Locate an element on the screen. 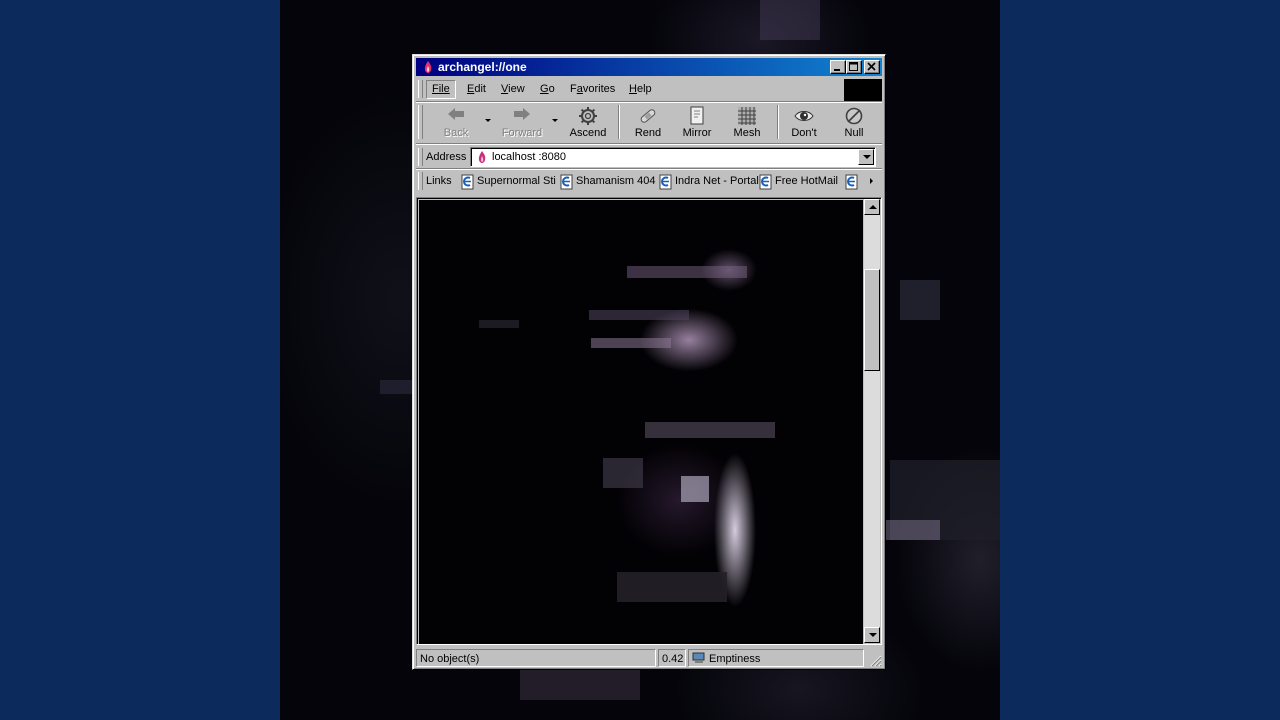 Image resolution: width=1280 pixels, height=720 pixels. document-icon is located at coordinates (697, 115).